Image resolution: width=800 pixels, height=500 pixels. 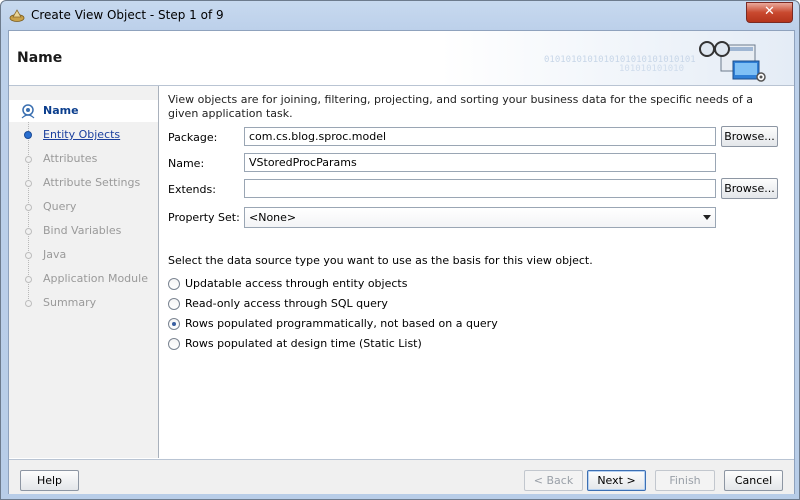 What do you see at coordinates (753, 480) in the screenshot?
I see `cancel-button: Cancel` at bounding box center [753, 480].